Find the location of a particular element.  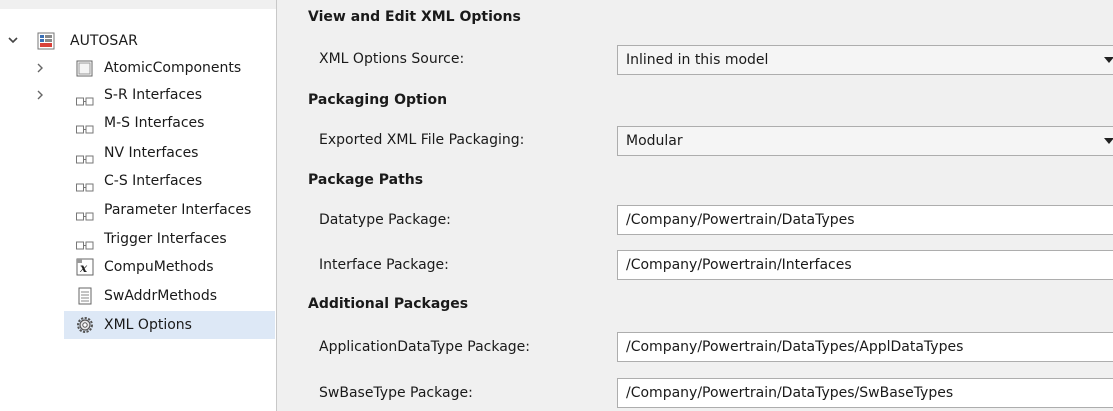

tree-node-nv-interfaces: NV Interfaces is located at coordinates (138, 153).